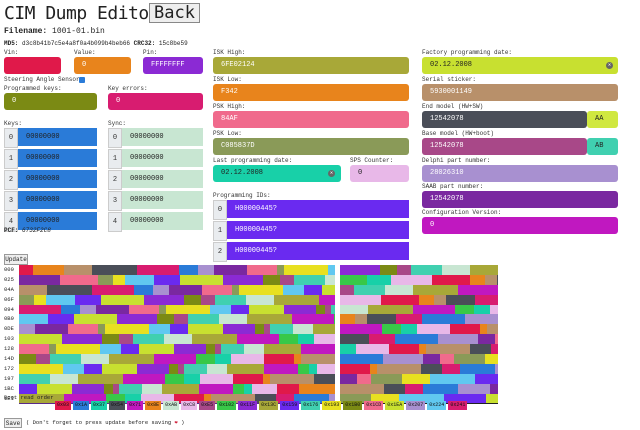  What do you see at coordinates (458, 405) in the screenshot?
I see `boot-chip: 0x241` at bounding box center [458, 405].